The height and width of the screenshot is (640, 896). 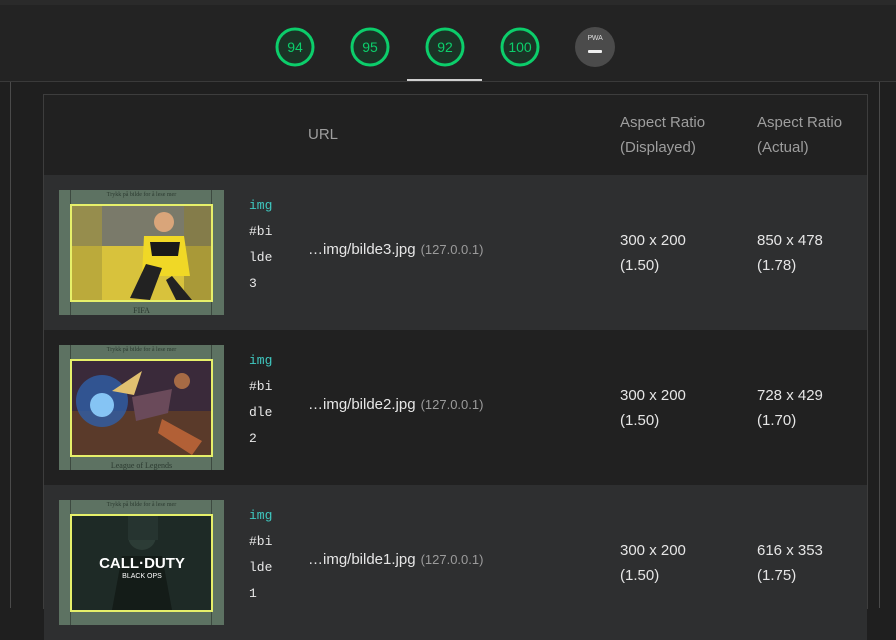 I want to click on score-value: 100, so click(x=520, y=47).